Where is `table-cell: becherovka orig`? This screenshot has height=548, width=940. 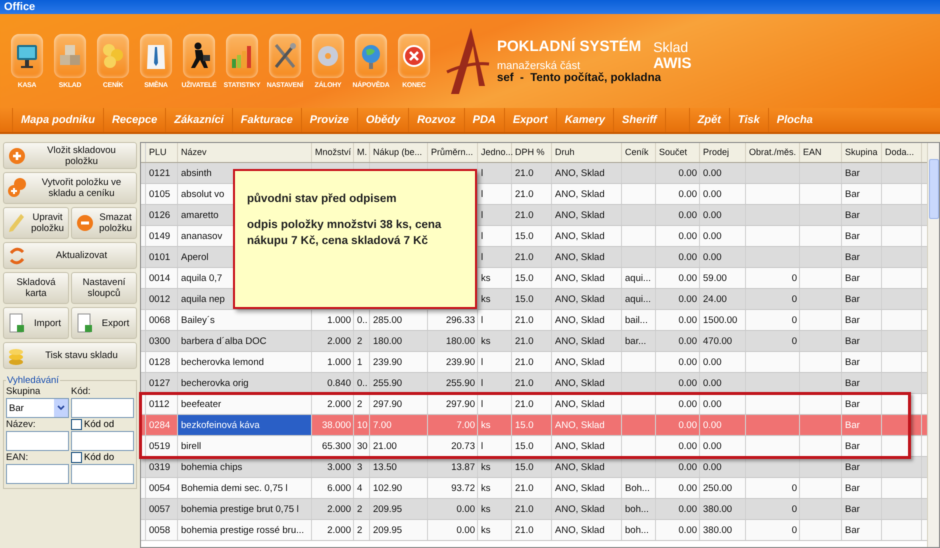
table-cell: becherovka orig is located at coordinates (245, 383).